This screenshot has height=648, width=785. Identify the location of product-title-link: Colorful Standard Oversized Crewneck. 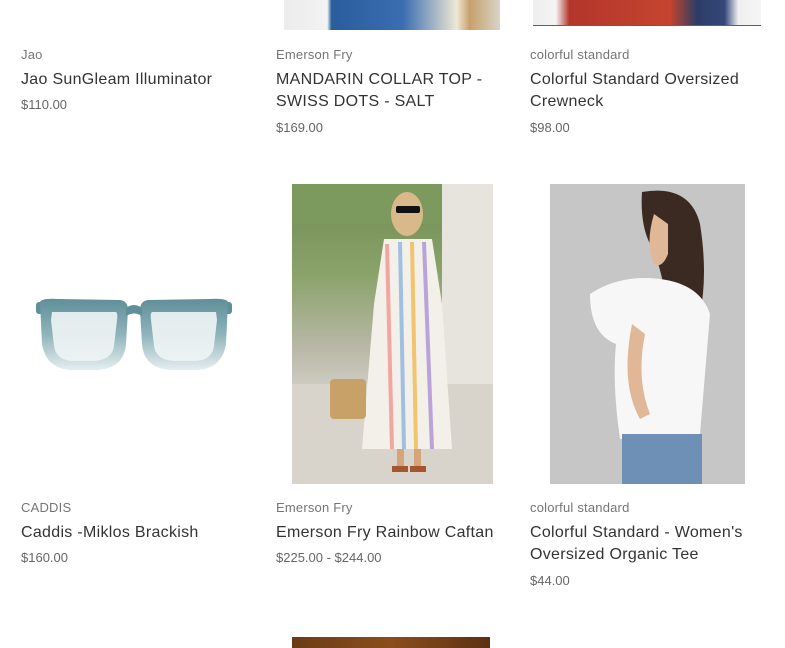
(634, 91).